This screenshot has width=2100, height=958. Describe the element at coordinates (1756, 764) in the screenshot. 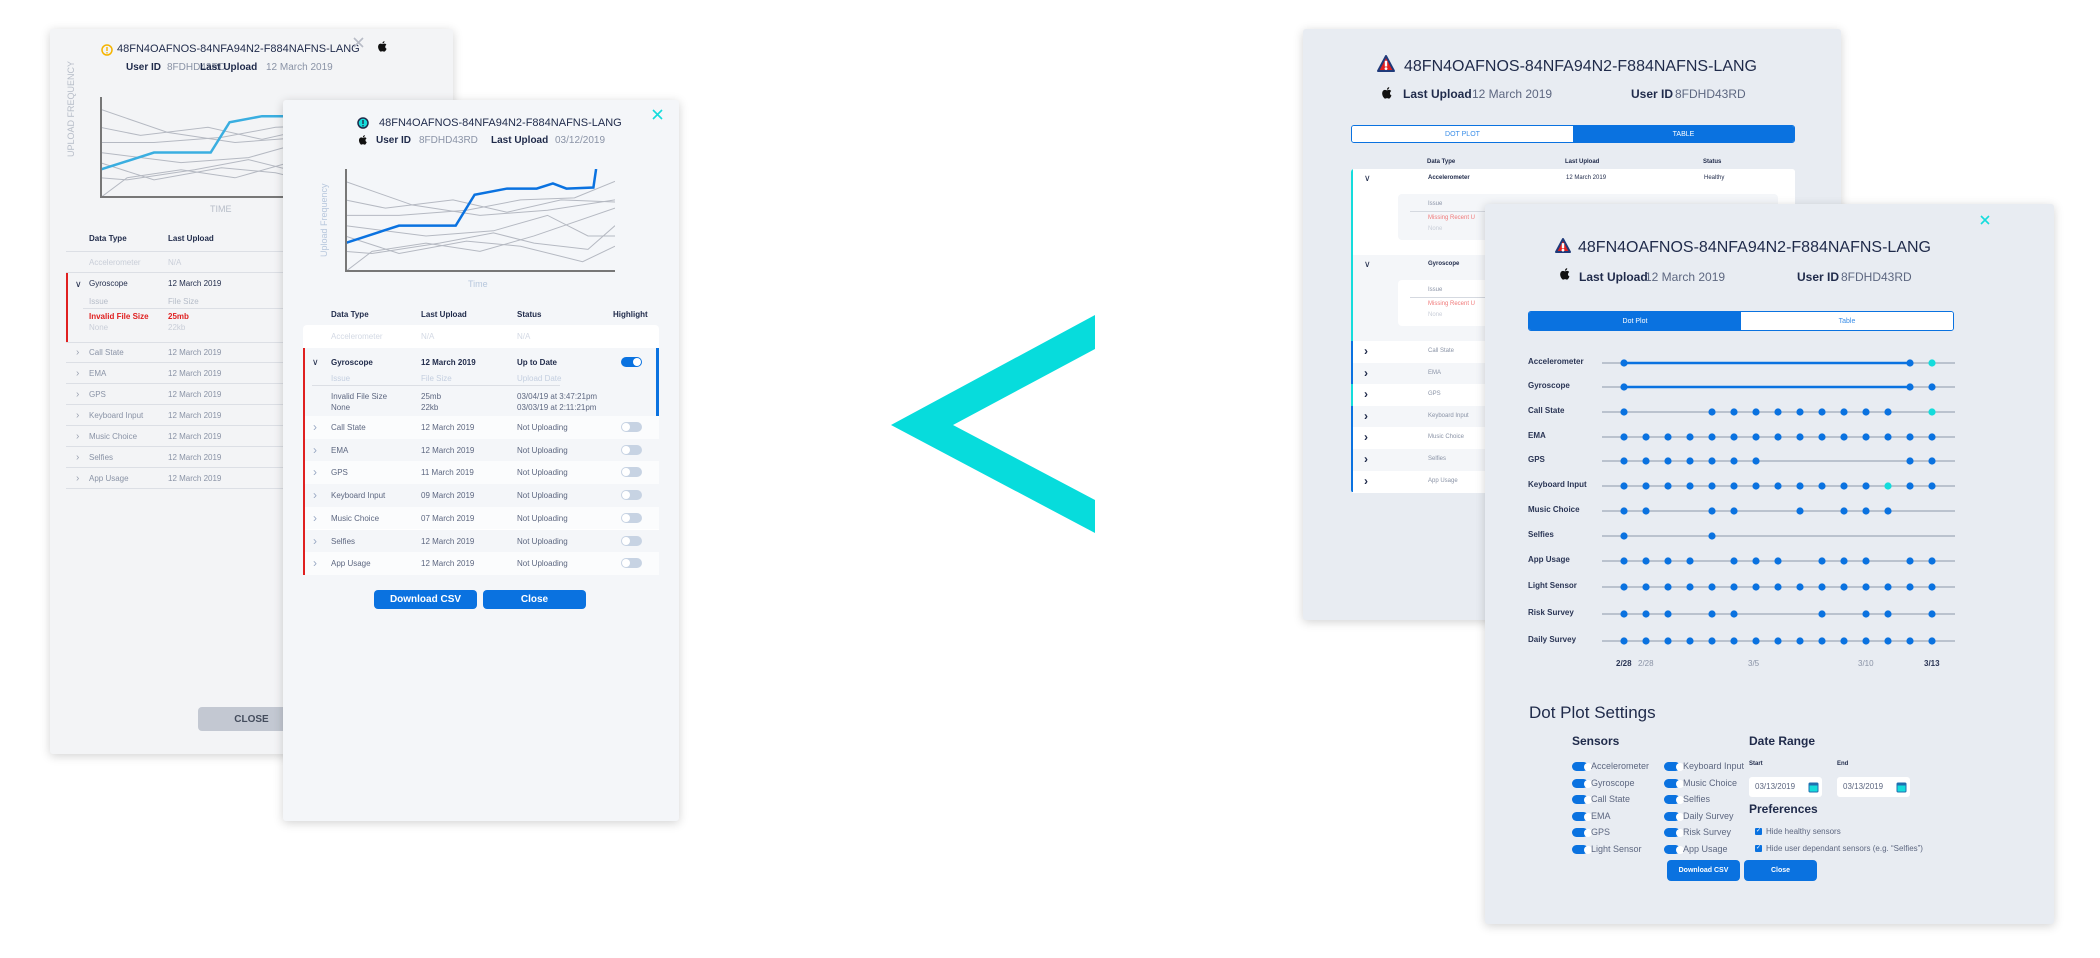

I see `start-label: Start` at that location.